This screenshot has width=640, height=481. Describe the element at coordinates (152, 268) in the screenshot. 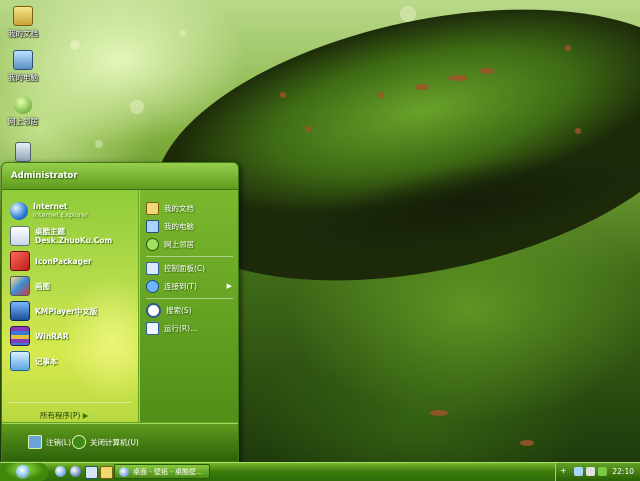

I see `control-panel-icon` at that location.